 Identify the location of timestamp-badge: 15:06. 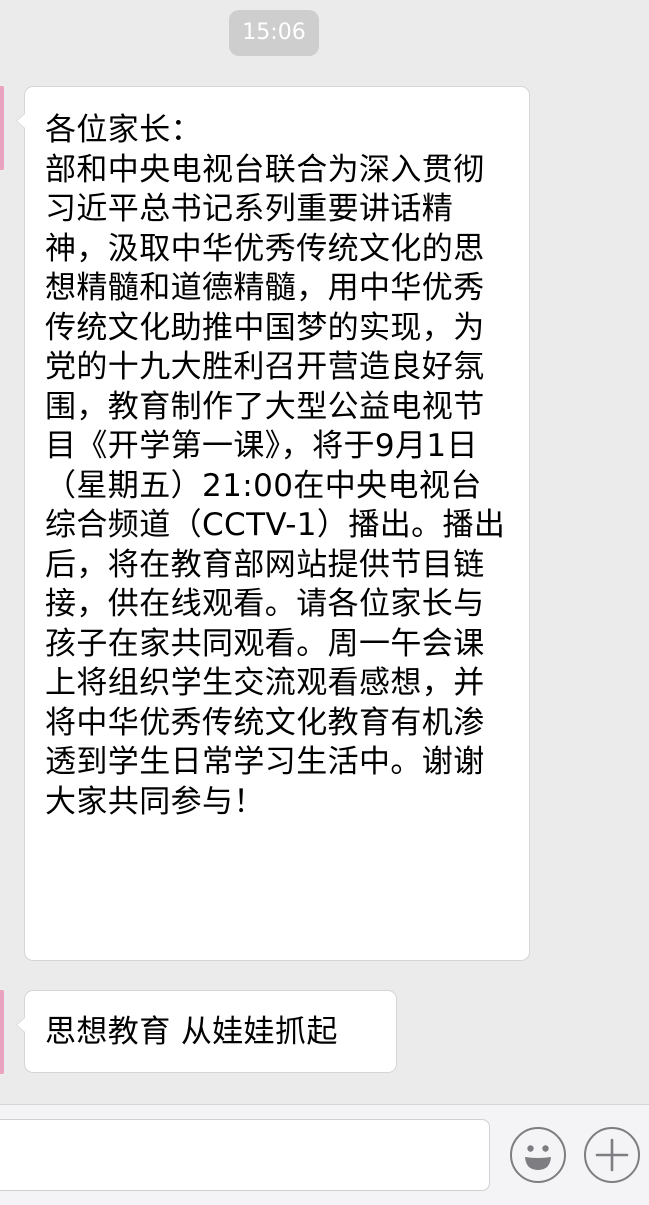
(274, 33).